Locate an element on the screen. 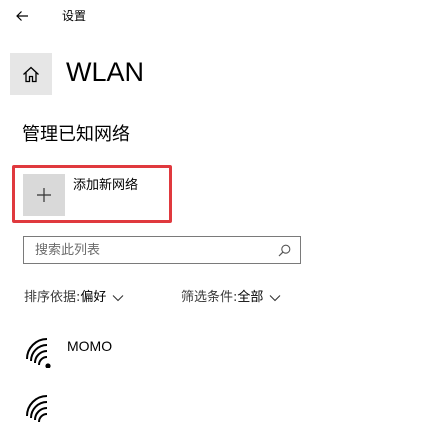 The height and width of the screenshot is (445, 437). back-button is located at coordinates (22, 16).